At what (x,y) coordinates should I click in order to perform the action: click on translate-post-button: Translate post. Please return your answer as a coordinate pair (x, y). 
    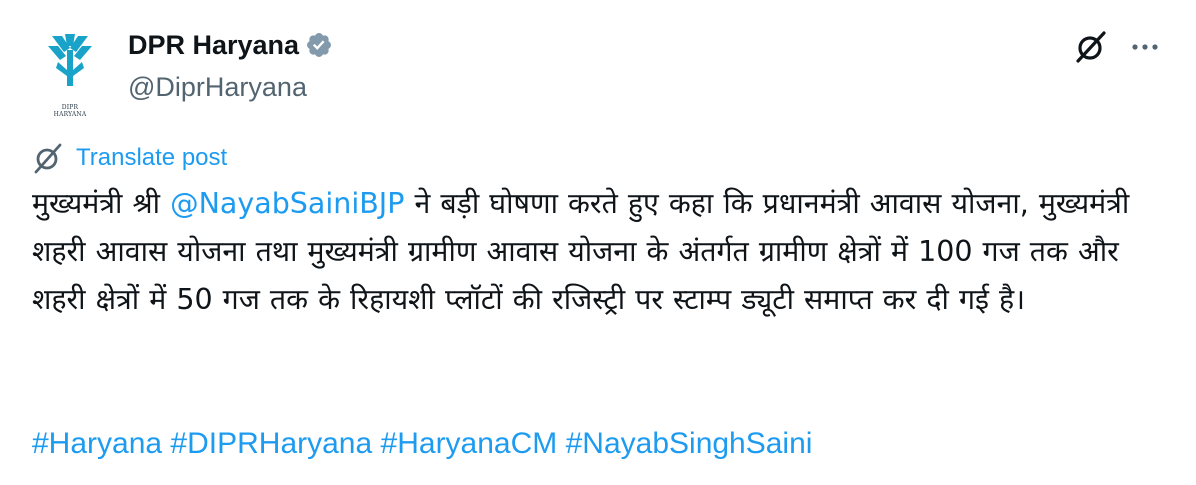
    Looking at the image, I should click on (129, 158).